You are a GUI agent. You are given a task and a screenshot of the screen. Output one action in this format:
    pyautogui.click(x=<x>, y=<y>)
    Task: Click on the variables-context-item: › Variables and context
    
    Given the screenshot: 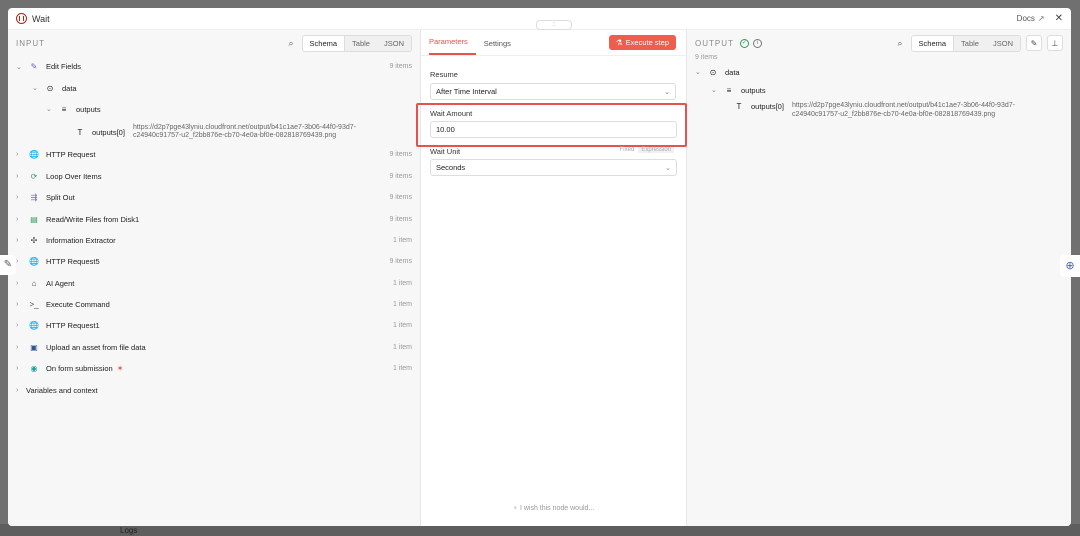 What is the action you would take?
    pyautogui.click(x=214, y=389)
    